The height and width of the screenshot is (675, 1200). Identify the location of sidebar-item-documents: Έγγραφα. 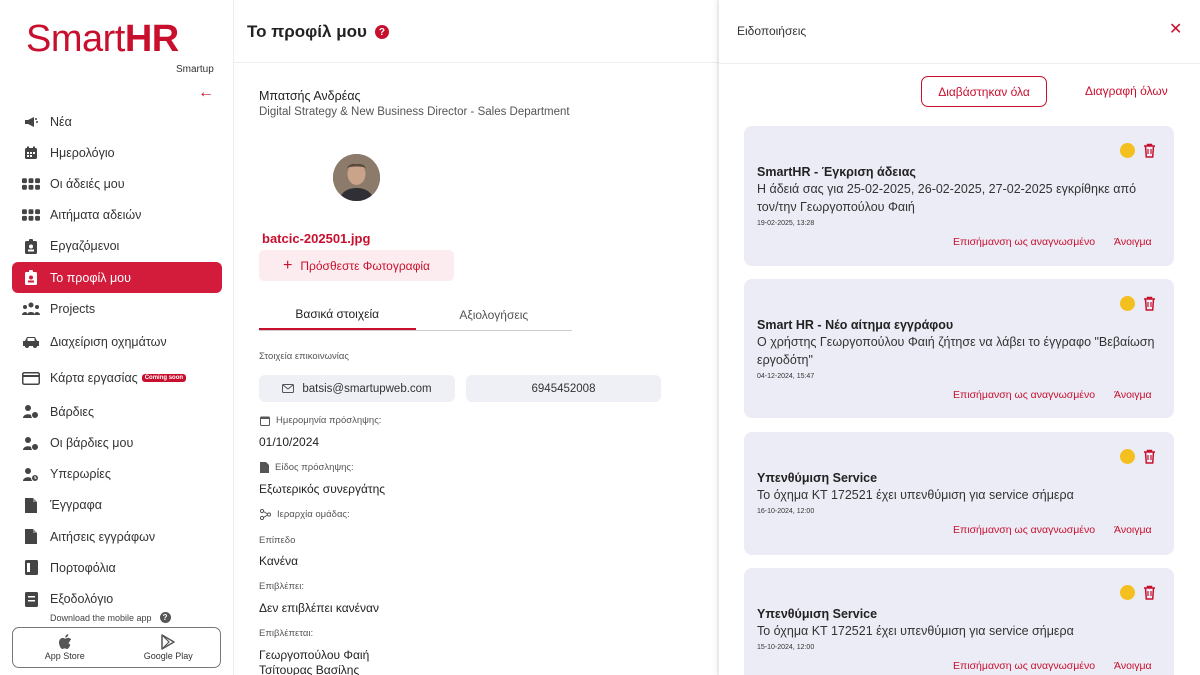
(117, 505).